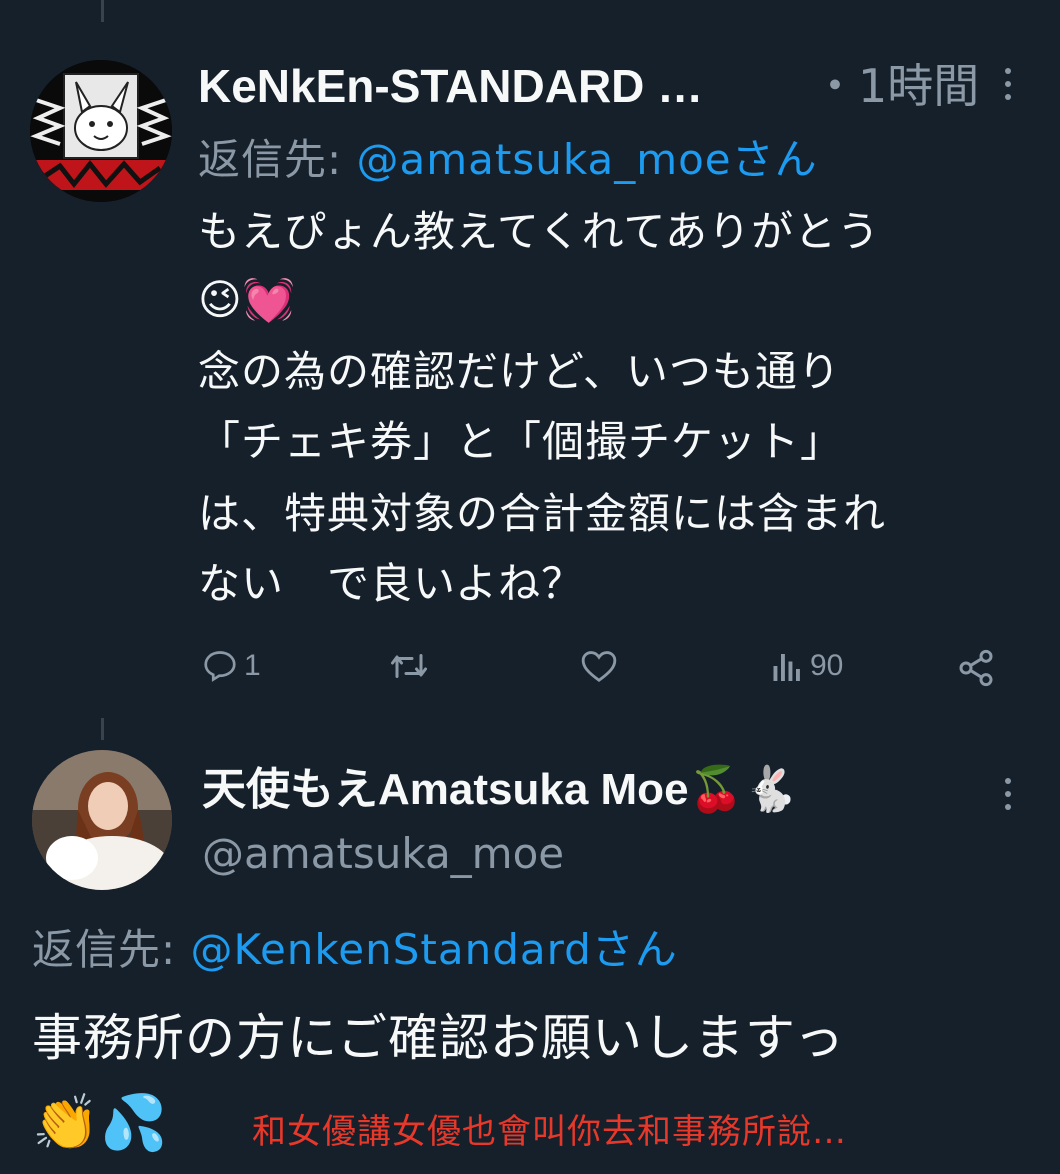 The height and width of the screenshot is (1174, 1060). Describe the element at coordinates (383, 854) in the screenshot. I see `handle: @amatsuka_moe` at that location.